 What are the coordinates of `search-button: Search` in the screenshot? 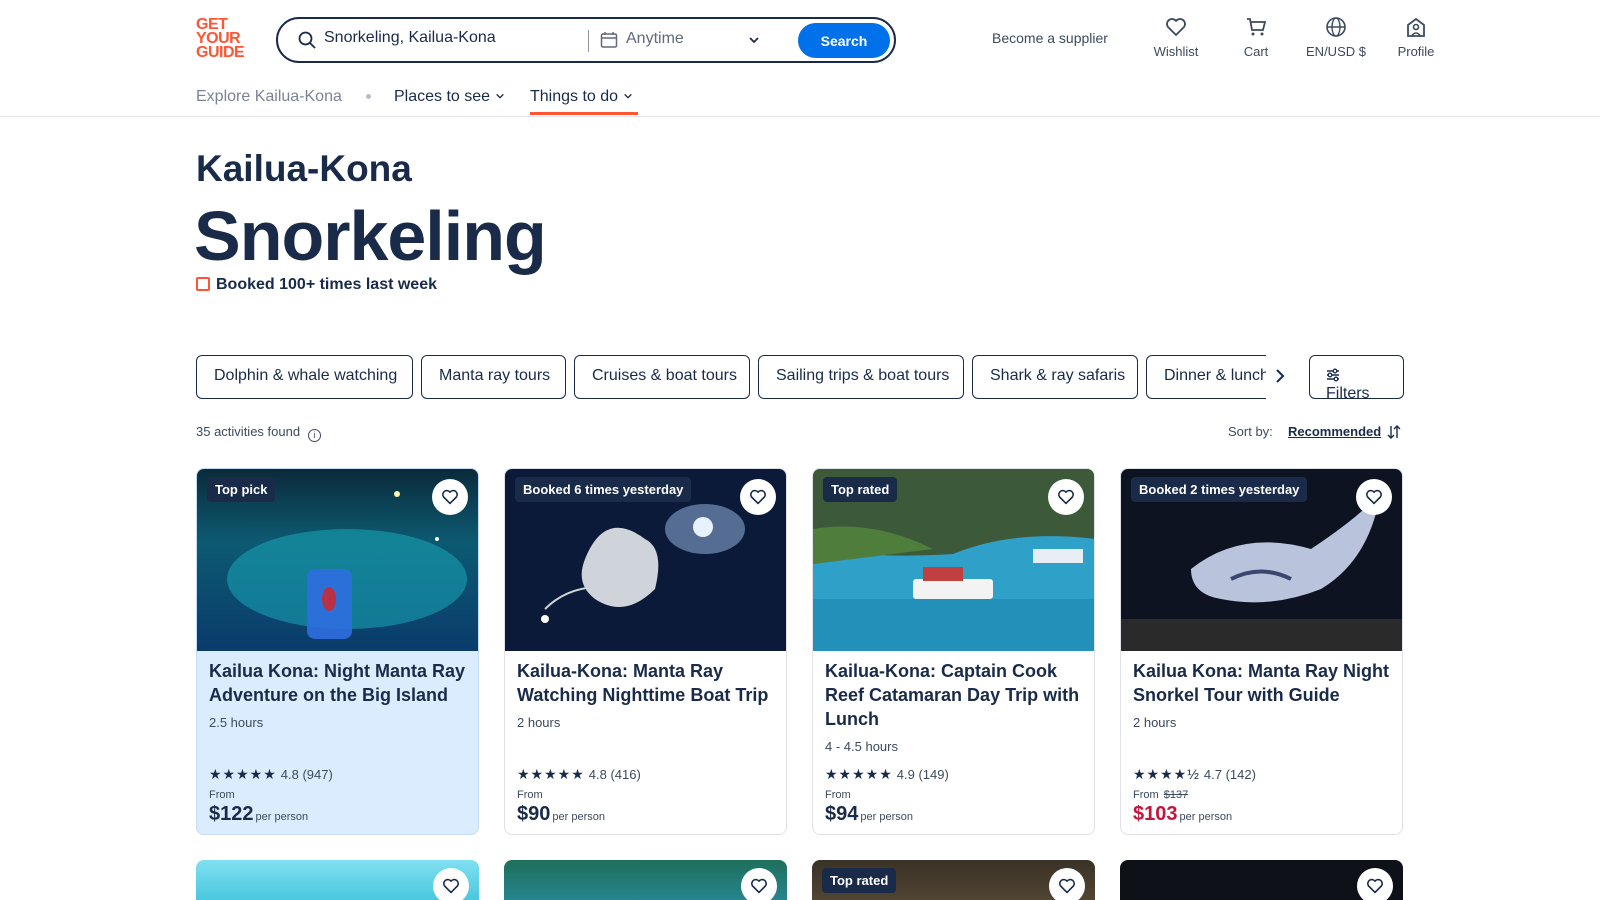 It's located at (844, 40).